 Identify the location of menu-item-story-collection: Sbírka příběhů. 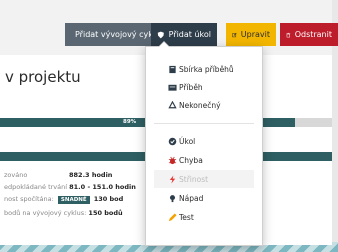
(204, 69).